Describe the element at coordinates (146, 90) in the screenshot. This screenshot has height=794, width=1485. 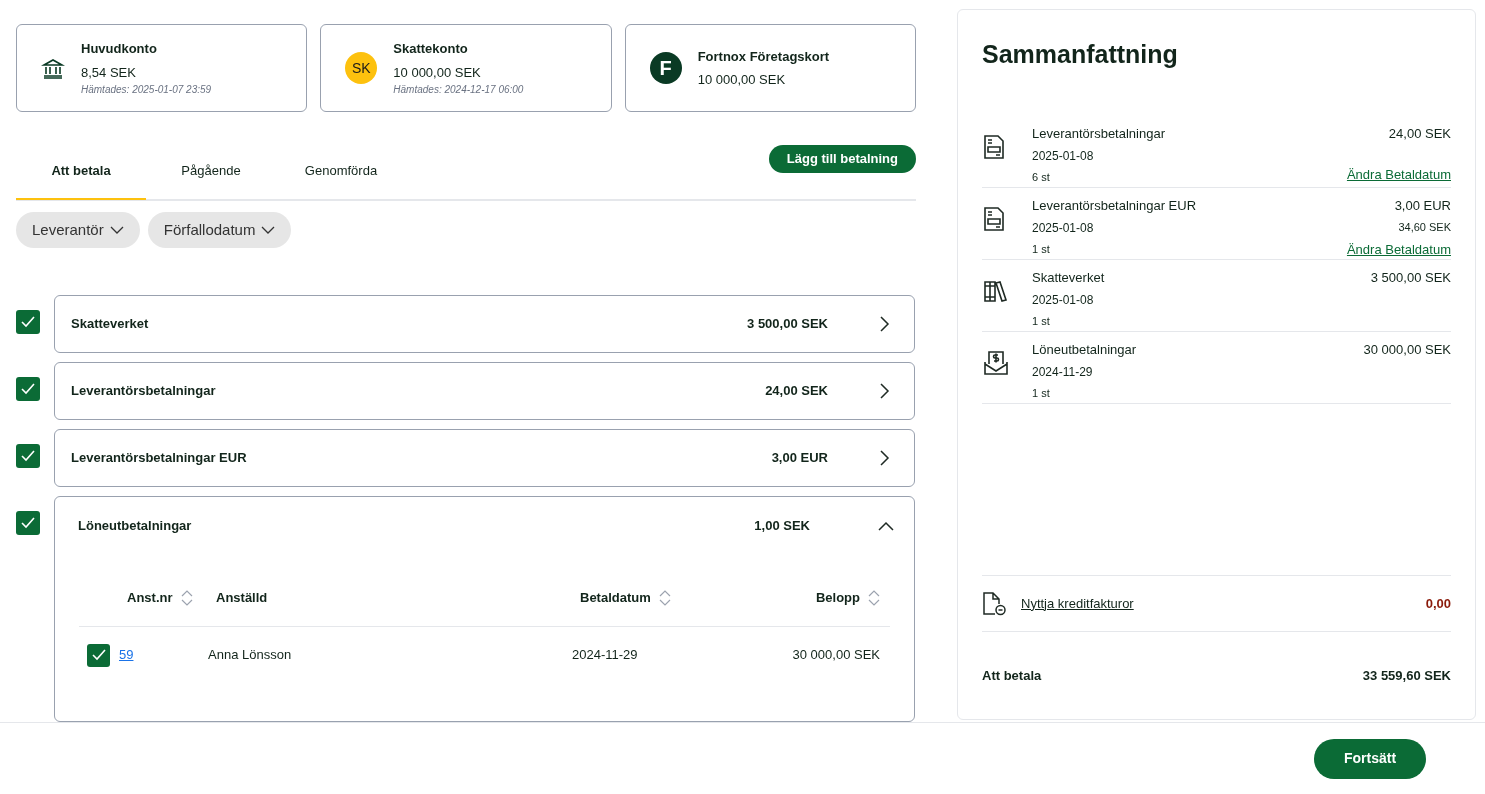
I see `fetched-time: Hämtades: 2025-01-07 23:59` at that location.